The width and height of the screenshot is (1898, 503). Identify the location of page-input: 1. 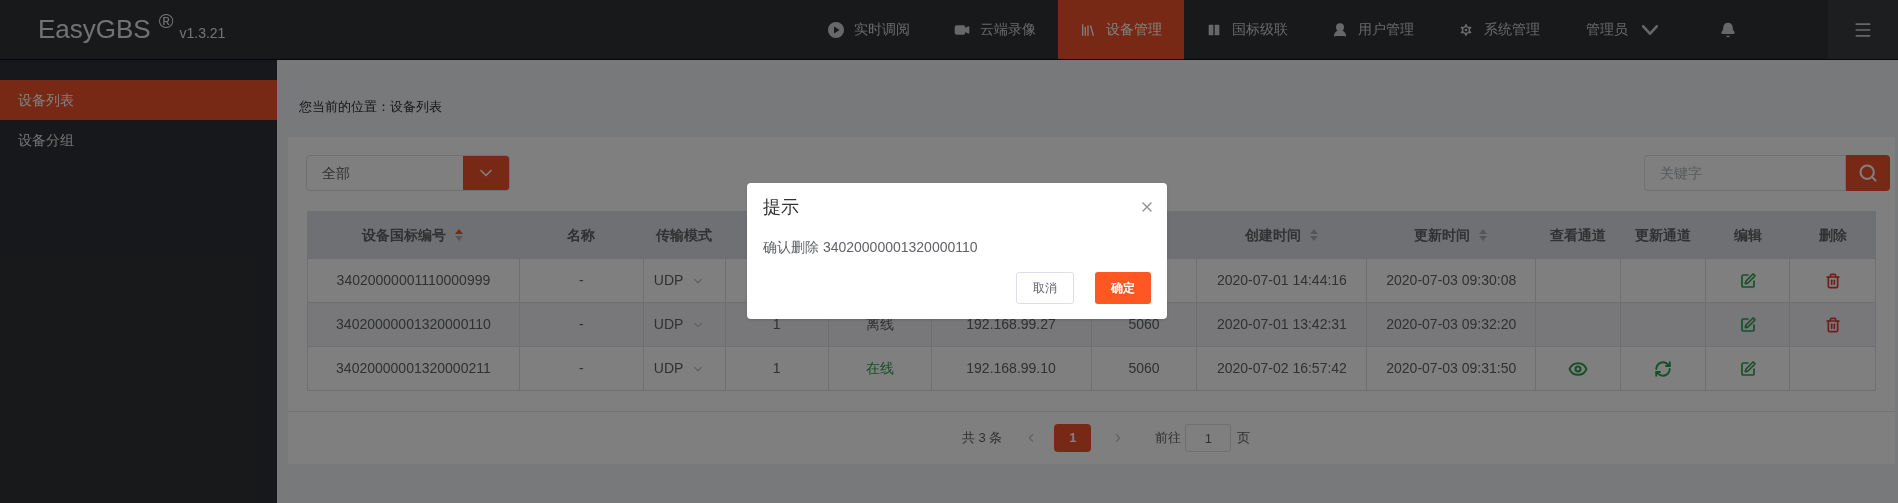
(1208, 438).